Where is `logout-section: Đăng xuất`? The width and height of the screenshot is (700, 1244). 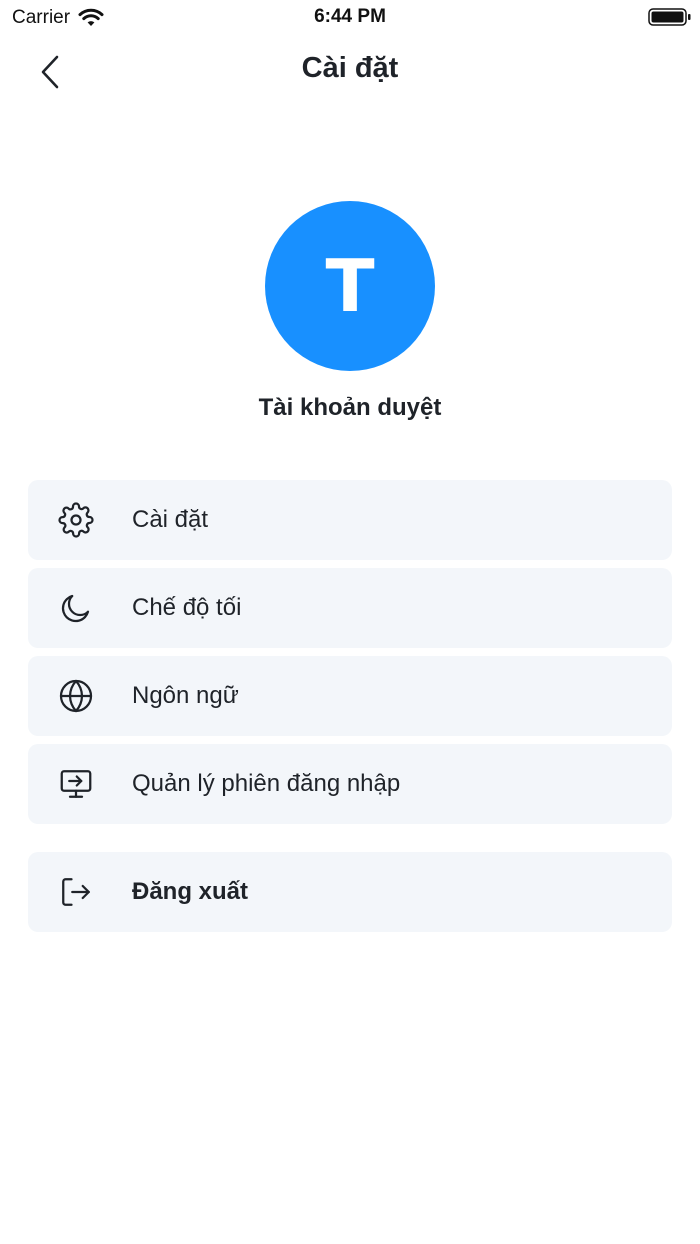
logout-section: Đăng xuất is located at coordinates (350, 896).